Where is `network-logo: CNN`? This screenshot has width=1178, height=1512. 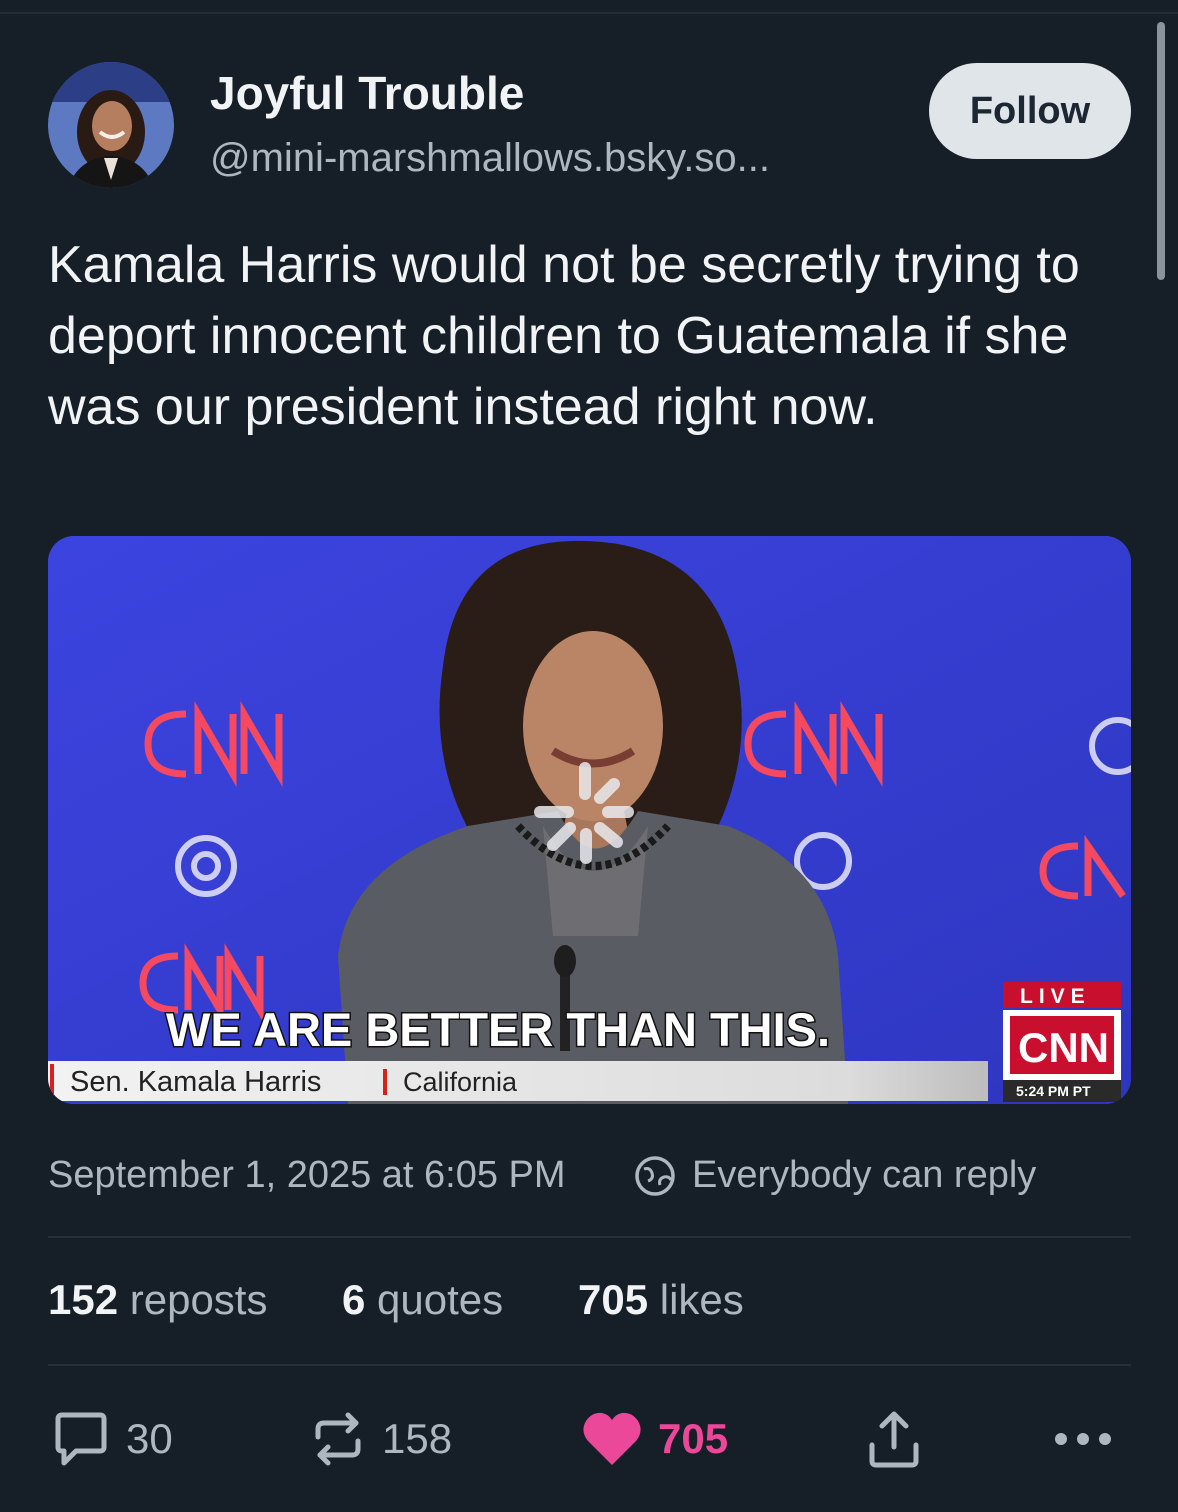 network-logo: CNN is located at coordinates (1063, 1047).